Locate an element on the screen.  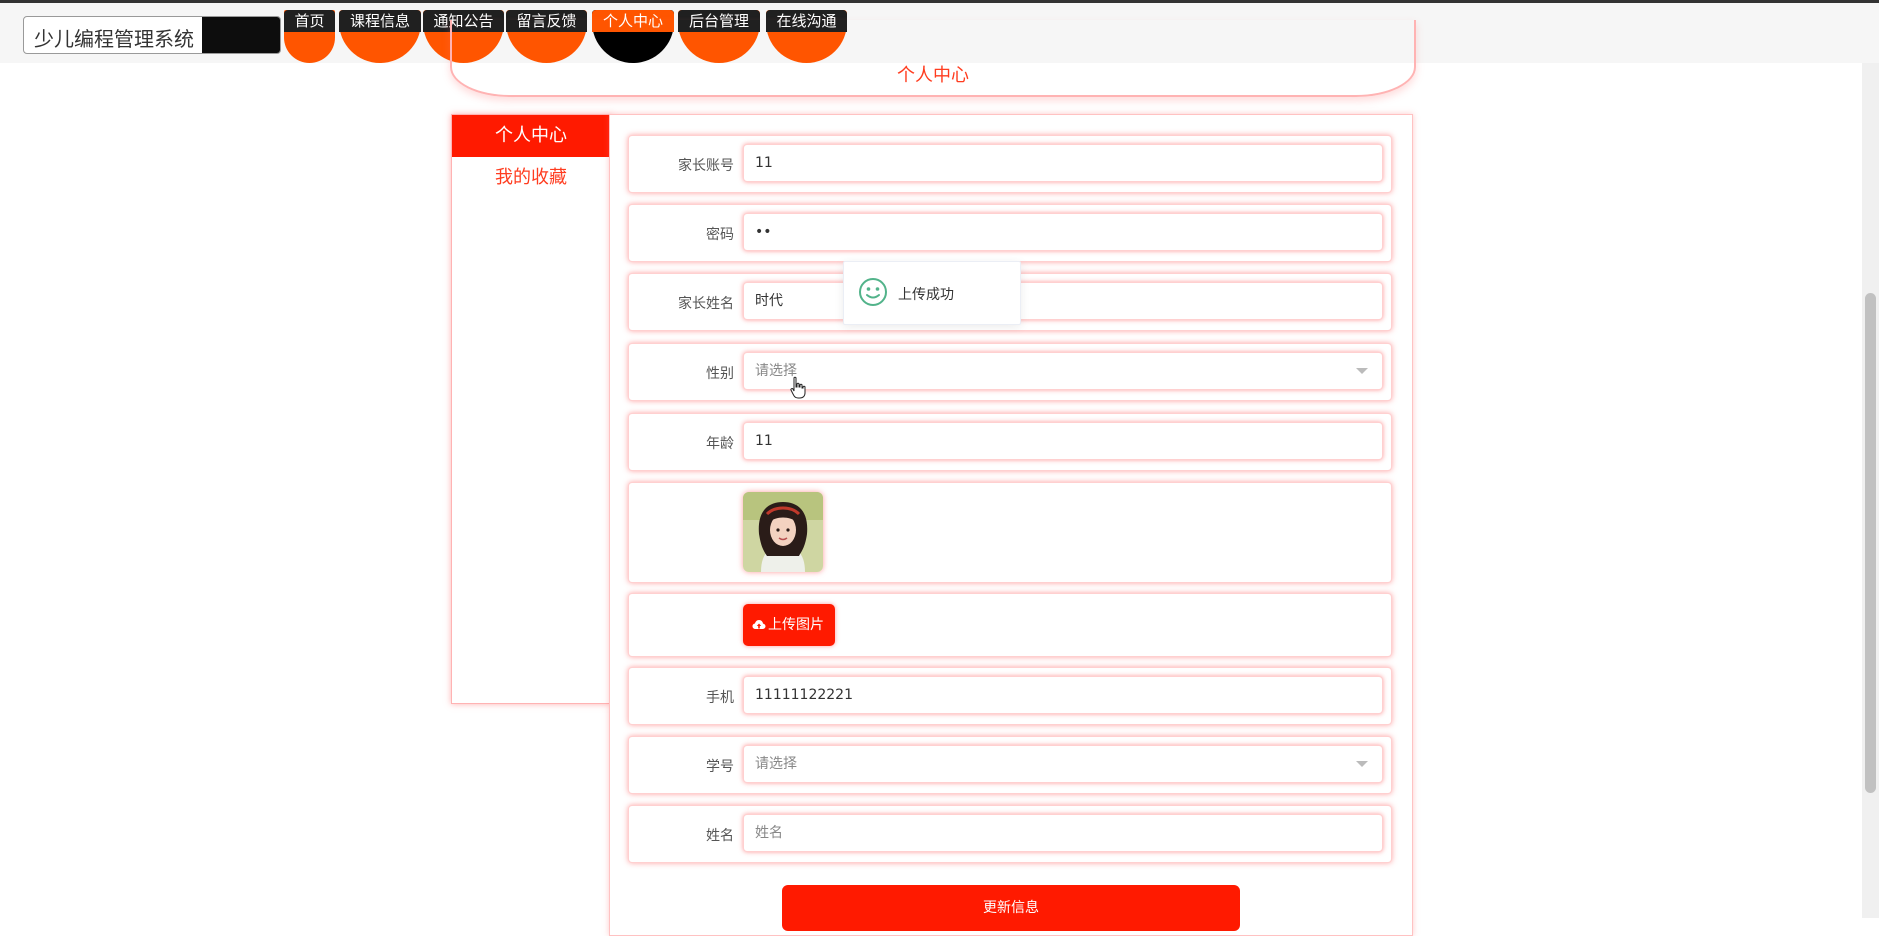
age-label: 年龄 is located at coordinates (720, 444).